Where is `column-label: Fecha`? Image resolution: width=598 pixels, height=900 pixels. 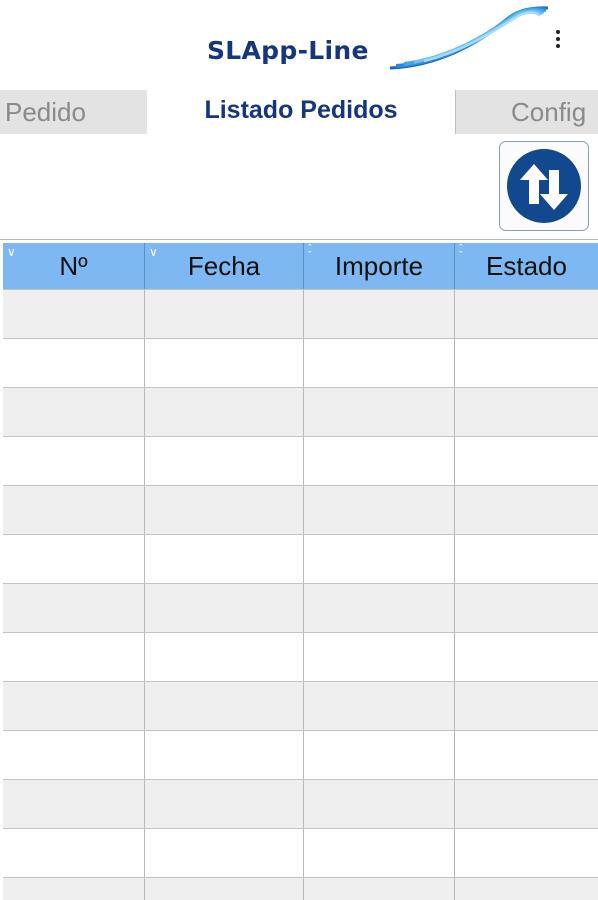 column-label: Fecha is located at coordinates (224, 265).